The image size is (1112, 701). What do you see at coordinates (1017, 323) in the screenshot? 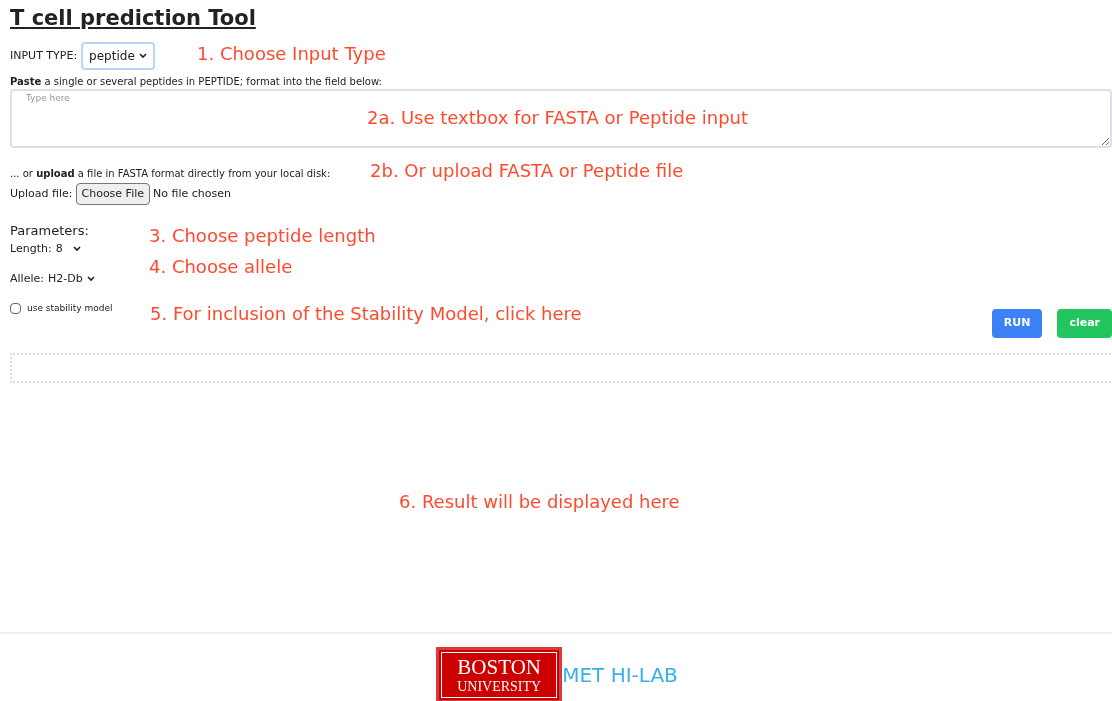
I see `run-button: RUN` at bounding box center [1017, 323].